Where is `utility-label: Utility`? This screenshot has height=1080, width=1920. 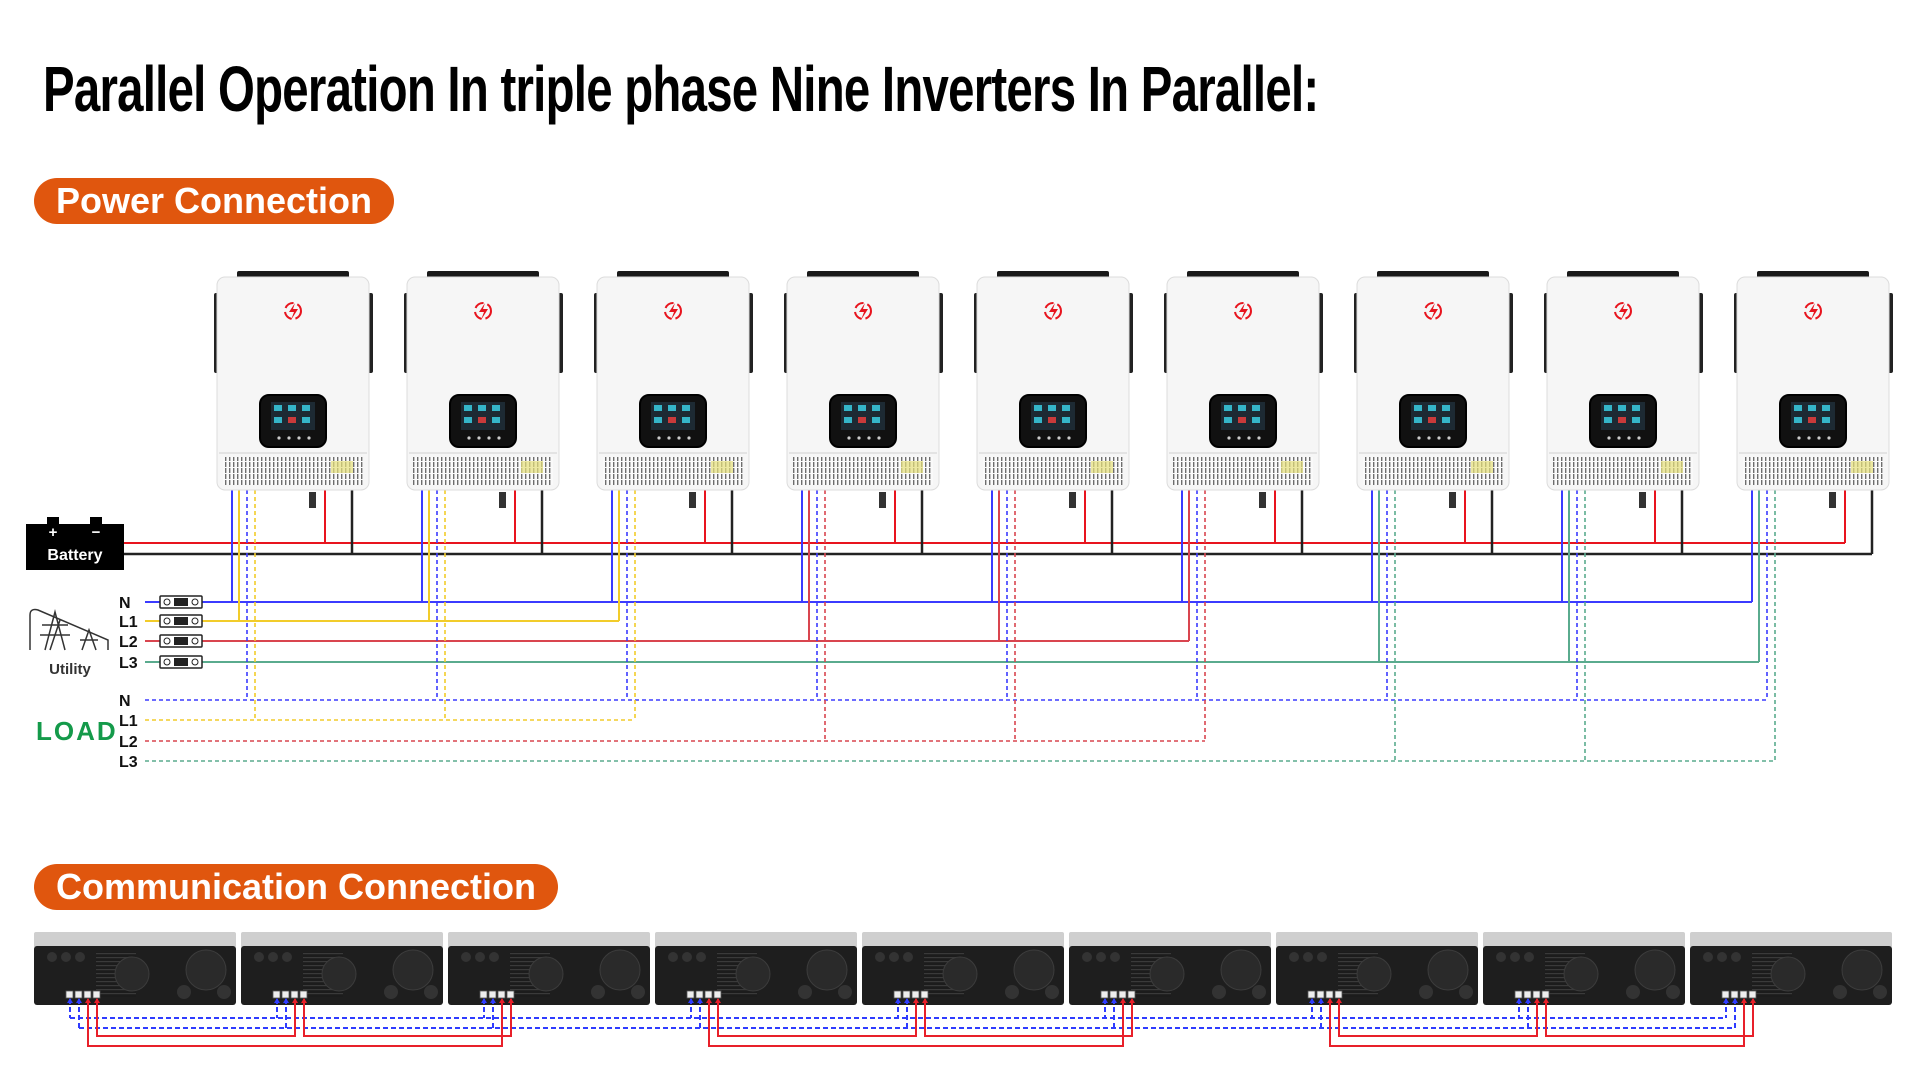 utility-label: Utility is located at coordinates (70, 669).